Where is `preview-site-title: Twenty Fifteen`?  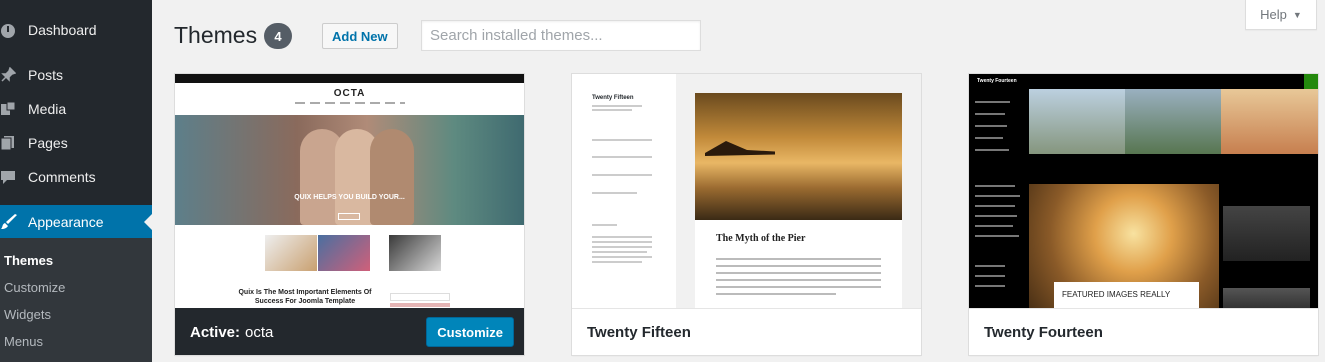
preview-site-title: Twenty Fifteen is located at coordinates (613, 98).